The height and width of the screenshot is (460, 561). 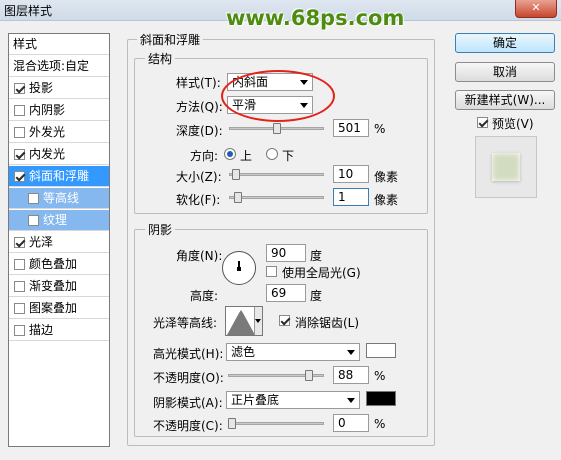 What do you see at coordinates (185, 323) in the screenshot?
I see `gloss-contour-label: 光泽等高线:` at bounding box center [185, 323].